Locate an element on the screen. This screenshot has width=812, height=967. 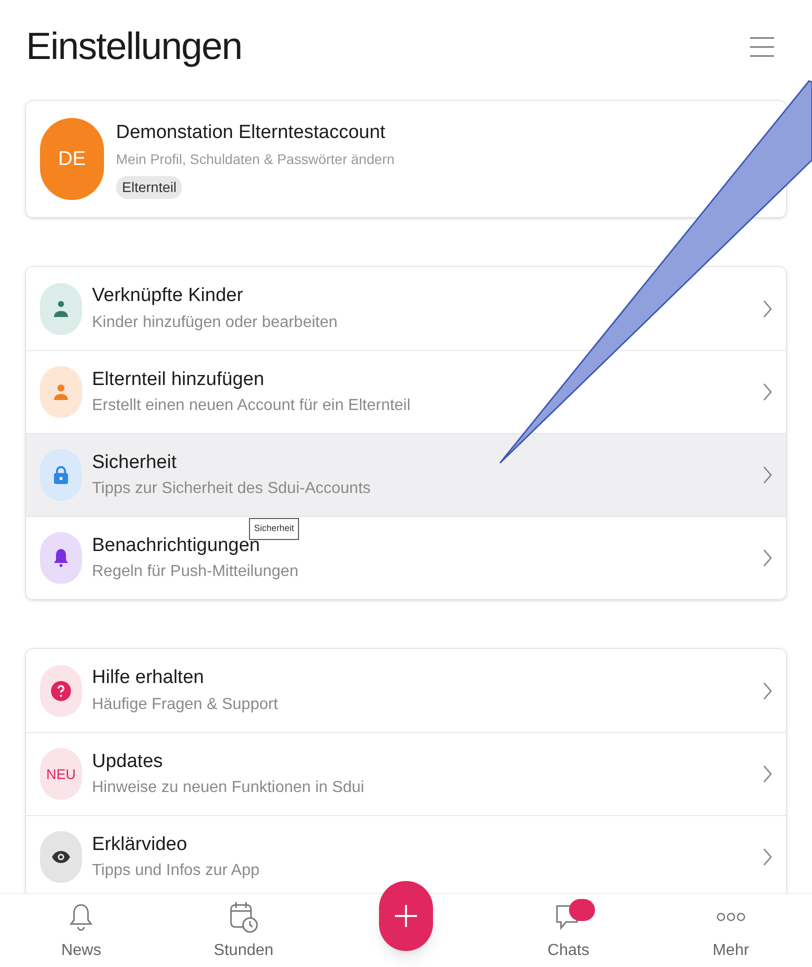
row-subtitle: Tipps und Infos zur App is located at coordinates (176, 871).